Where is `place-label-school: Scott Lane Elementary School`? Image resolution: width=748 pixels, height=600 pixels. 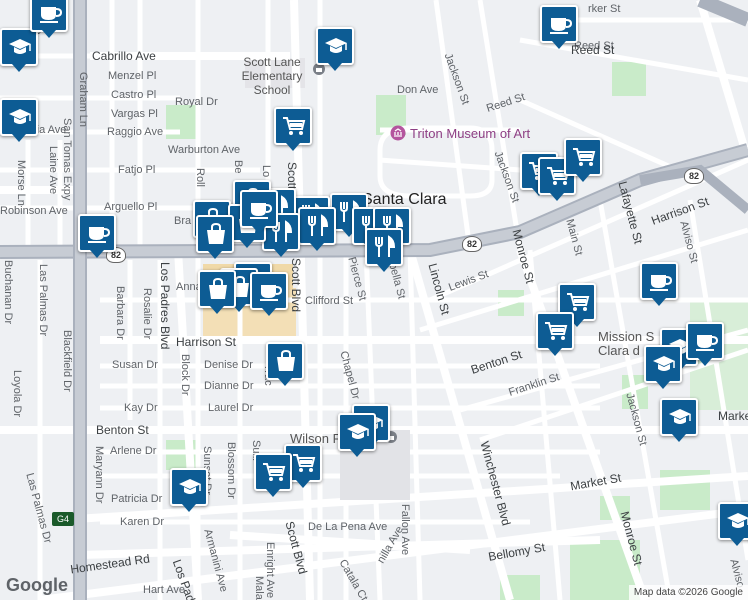
place-label-school: Scott Lane Elementary School is located at coordinates (272, 76).